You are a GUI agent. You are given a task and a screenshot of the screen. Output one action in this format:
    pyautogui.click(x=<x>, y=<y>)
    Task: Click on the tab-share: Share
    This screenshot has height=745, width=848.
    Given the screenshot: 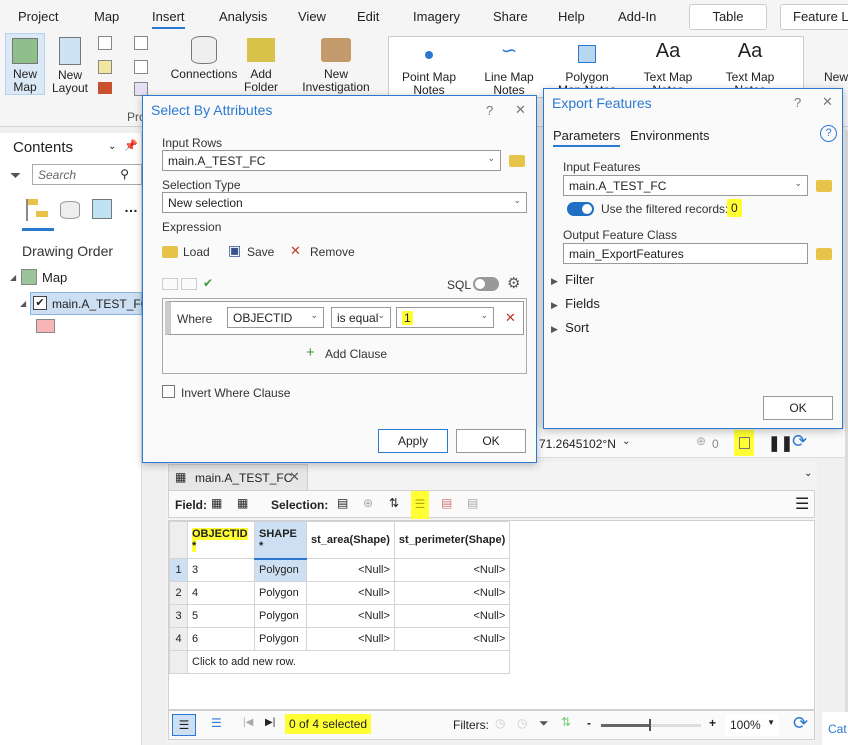 What is the action you would take?
    pyautogui.click(x=510, y=16)
    